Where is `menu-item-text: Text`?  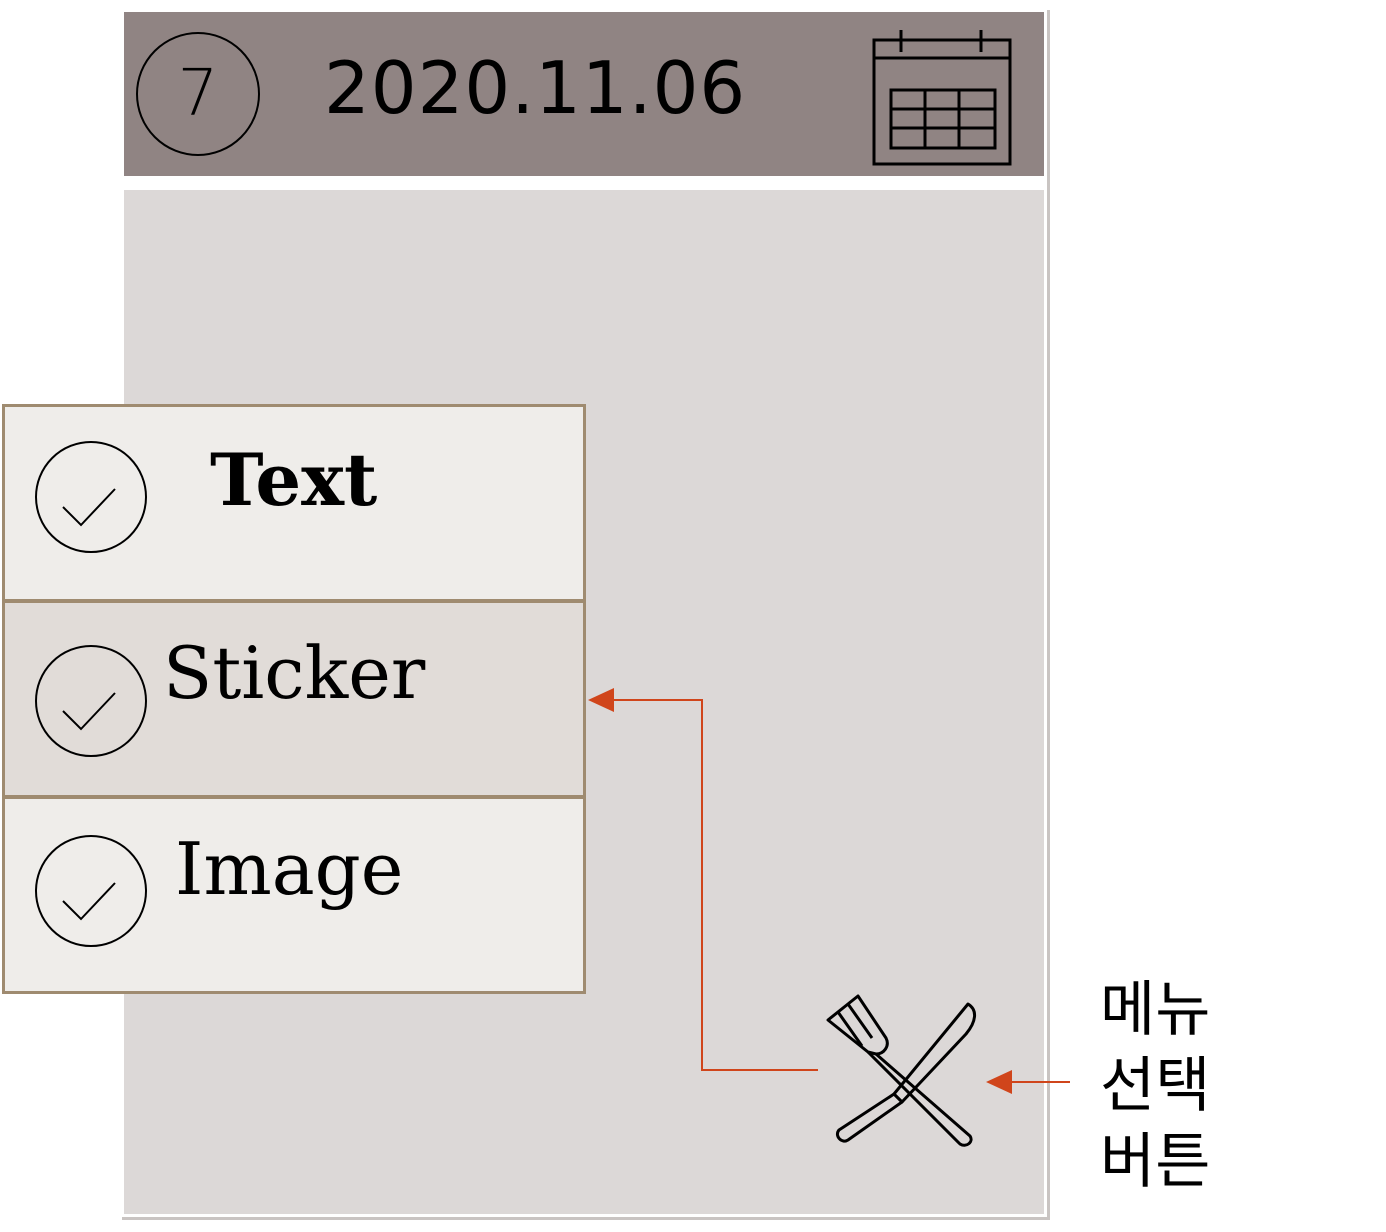
menu-item-text: Text is located at coordinates (294, 503).